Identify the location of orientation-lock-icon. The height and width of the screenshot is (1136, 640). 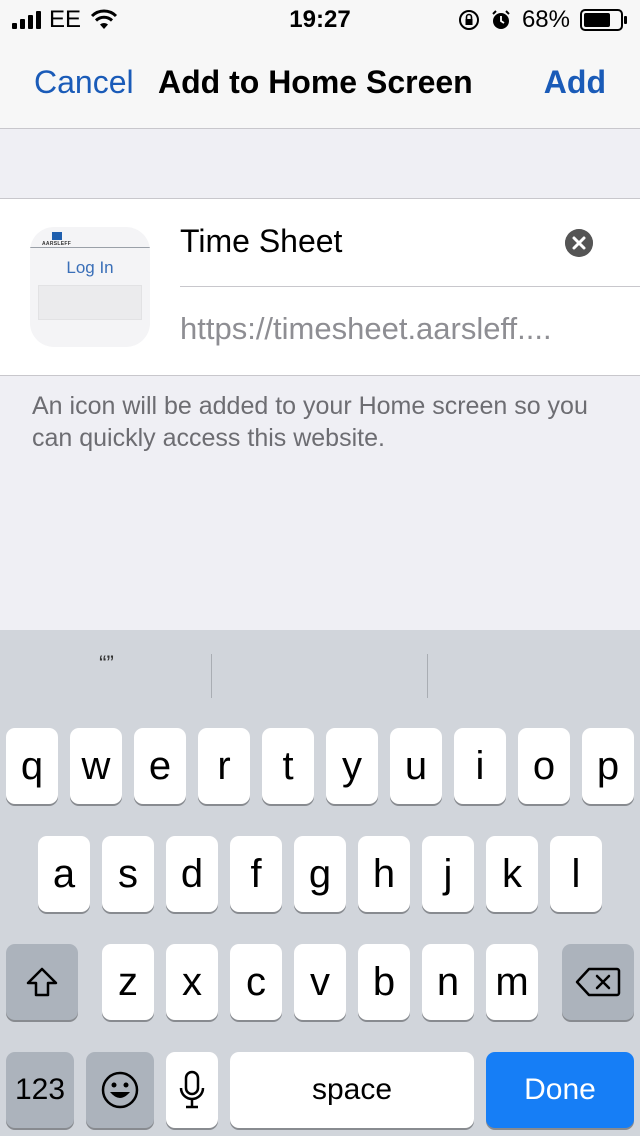
(468, 20).